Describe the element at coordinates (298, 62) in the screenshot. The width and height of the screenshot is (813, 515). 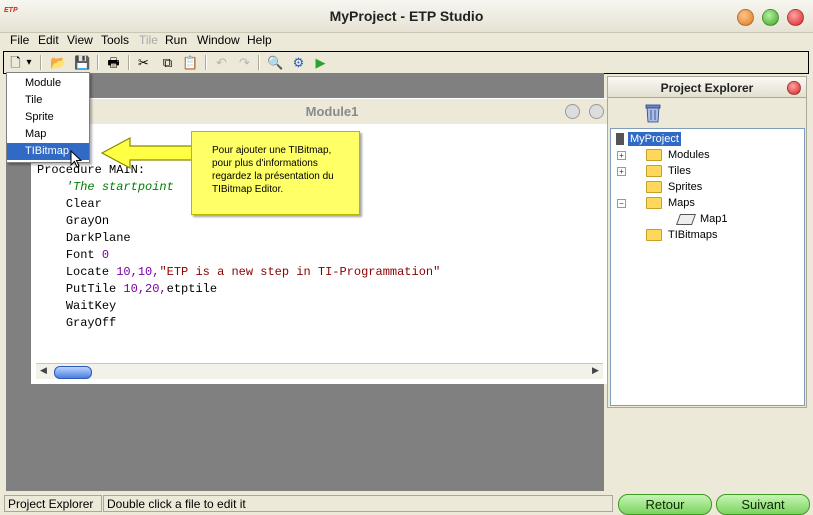
I see `compile-gear-icon: ⚙` at that location.